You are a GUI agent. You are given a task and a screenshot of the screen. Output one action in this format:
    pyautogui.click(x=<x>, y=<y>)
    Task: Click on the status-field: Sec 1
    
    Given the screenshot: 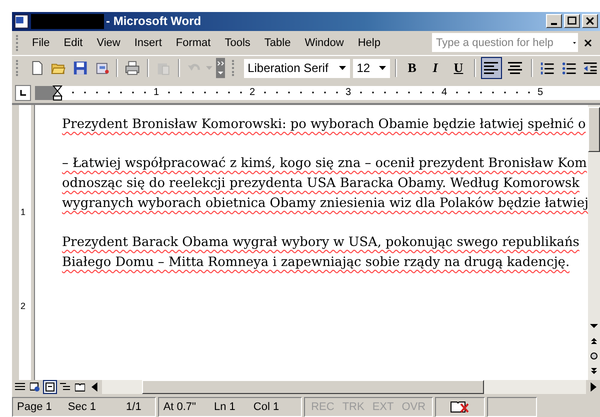 What is the action you would take?
    pyautogui.click(x=82, y=407)
    